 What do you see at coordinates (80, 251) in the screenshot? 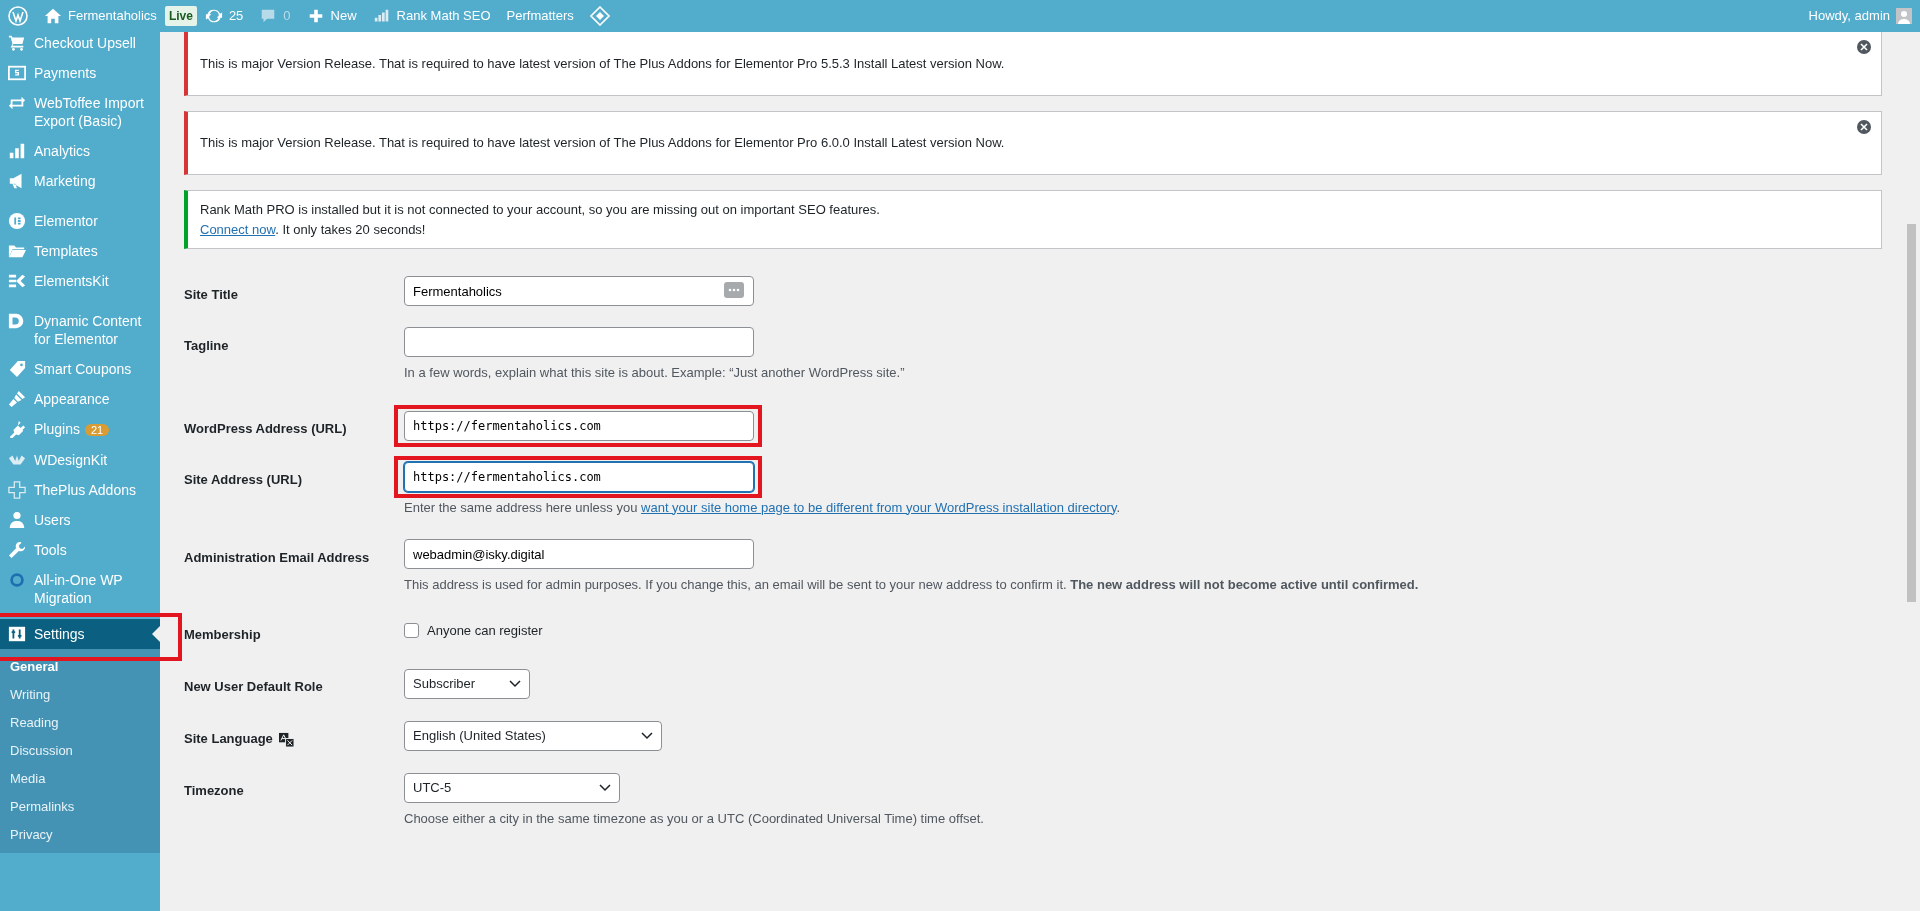
I see `sidebar-menu-item: Templates` at bounding box center [80, 251].